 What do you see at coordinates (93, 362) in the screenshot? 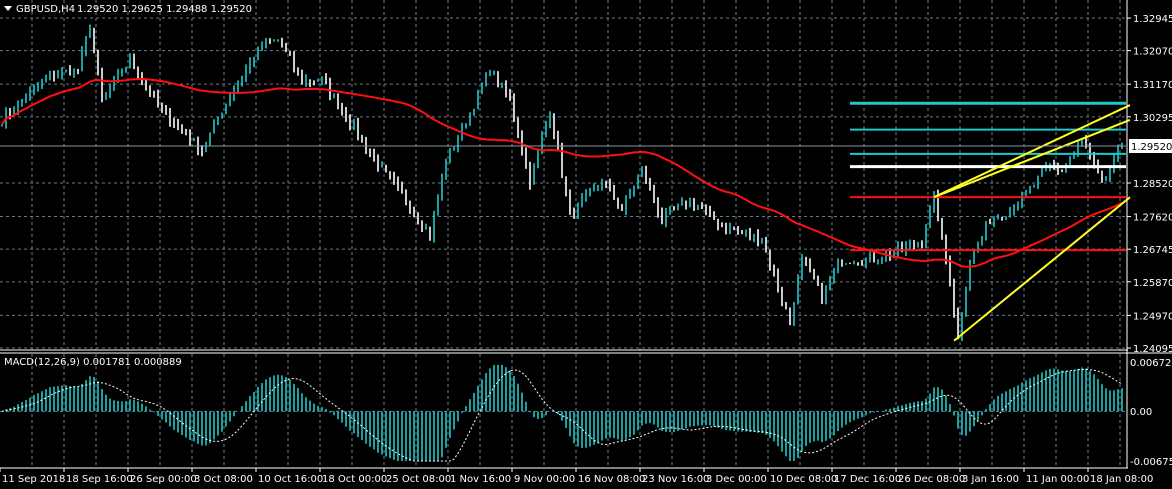
I see `macd-label: MACD(12,26,9) 0.001781 0.000889` at bounding box center [93, 362].